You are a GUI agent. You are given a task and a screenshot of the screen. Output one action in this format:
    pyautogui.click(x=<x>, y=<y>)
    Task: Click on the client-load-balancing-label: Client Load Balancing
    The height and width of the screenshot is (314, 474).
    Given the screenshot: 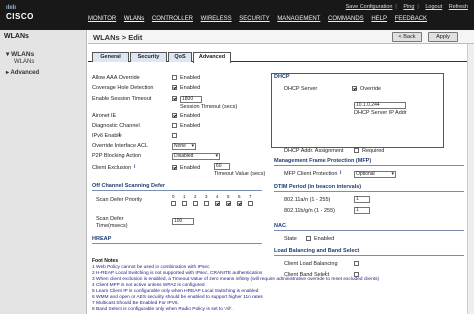 What is the action you would take?
    pyautogui.click(x=311, y=264)
    